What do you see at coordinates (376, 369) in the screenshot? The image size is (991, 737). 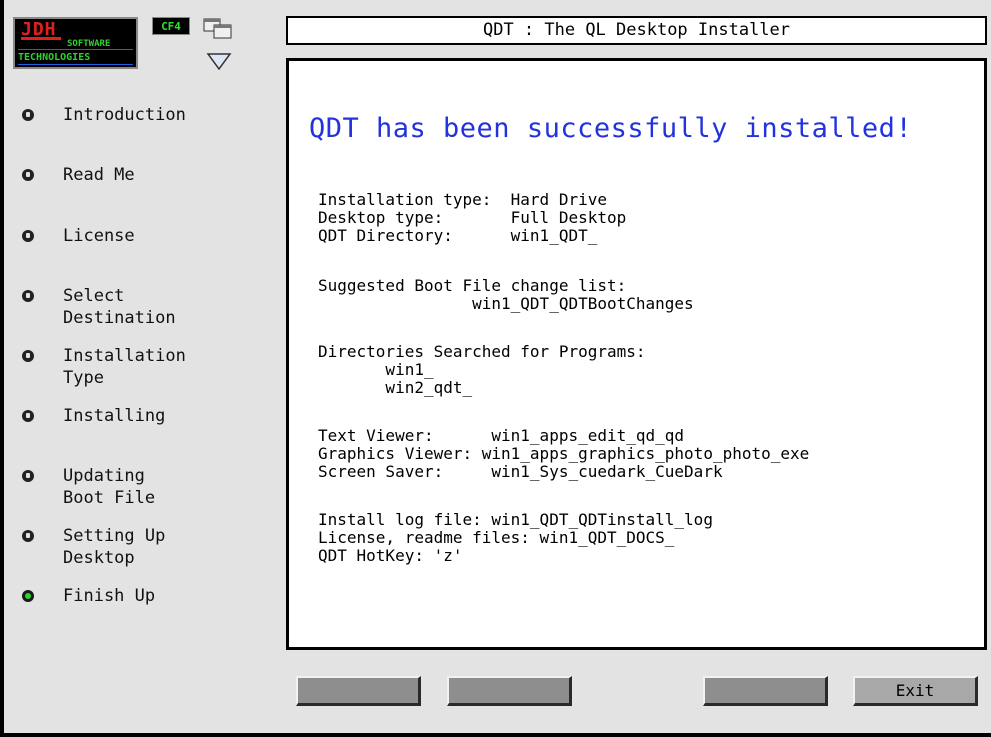 I see `info-directory-1: win1_` at bounding box center [376, 369].